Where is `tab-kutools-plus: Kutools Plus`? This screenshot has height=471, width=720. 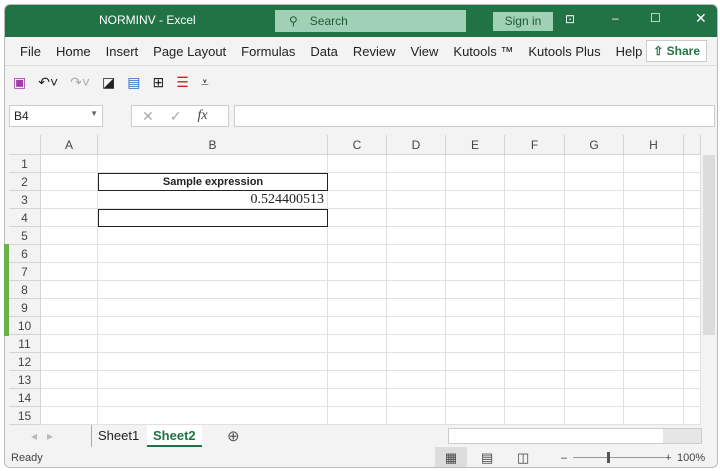
tab-kutools-plus: Kutools Plus is located at coordinates (564, 51).